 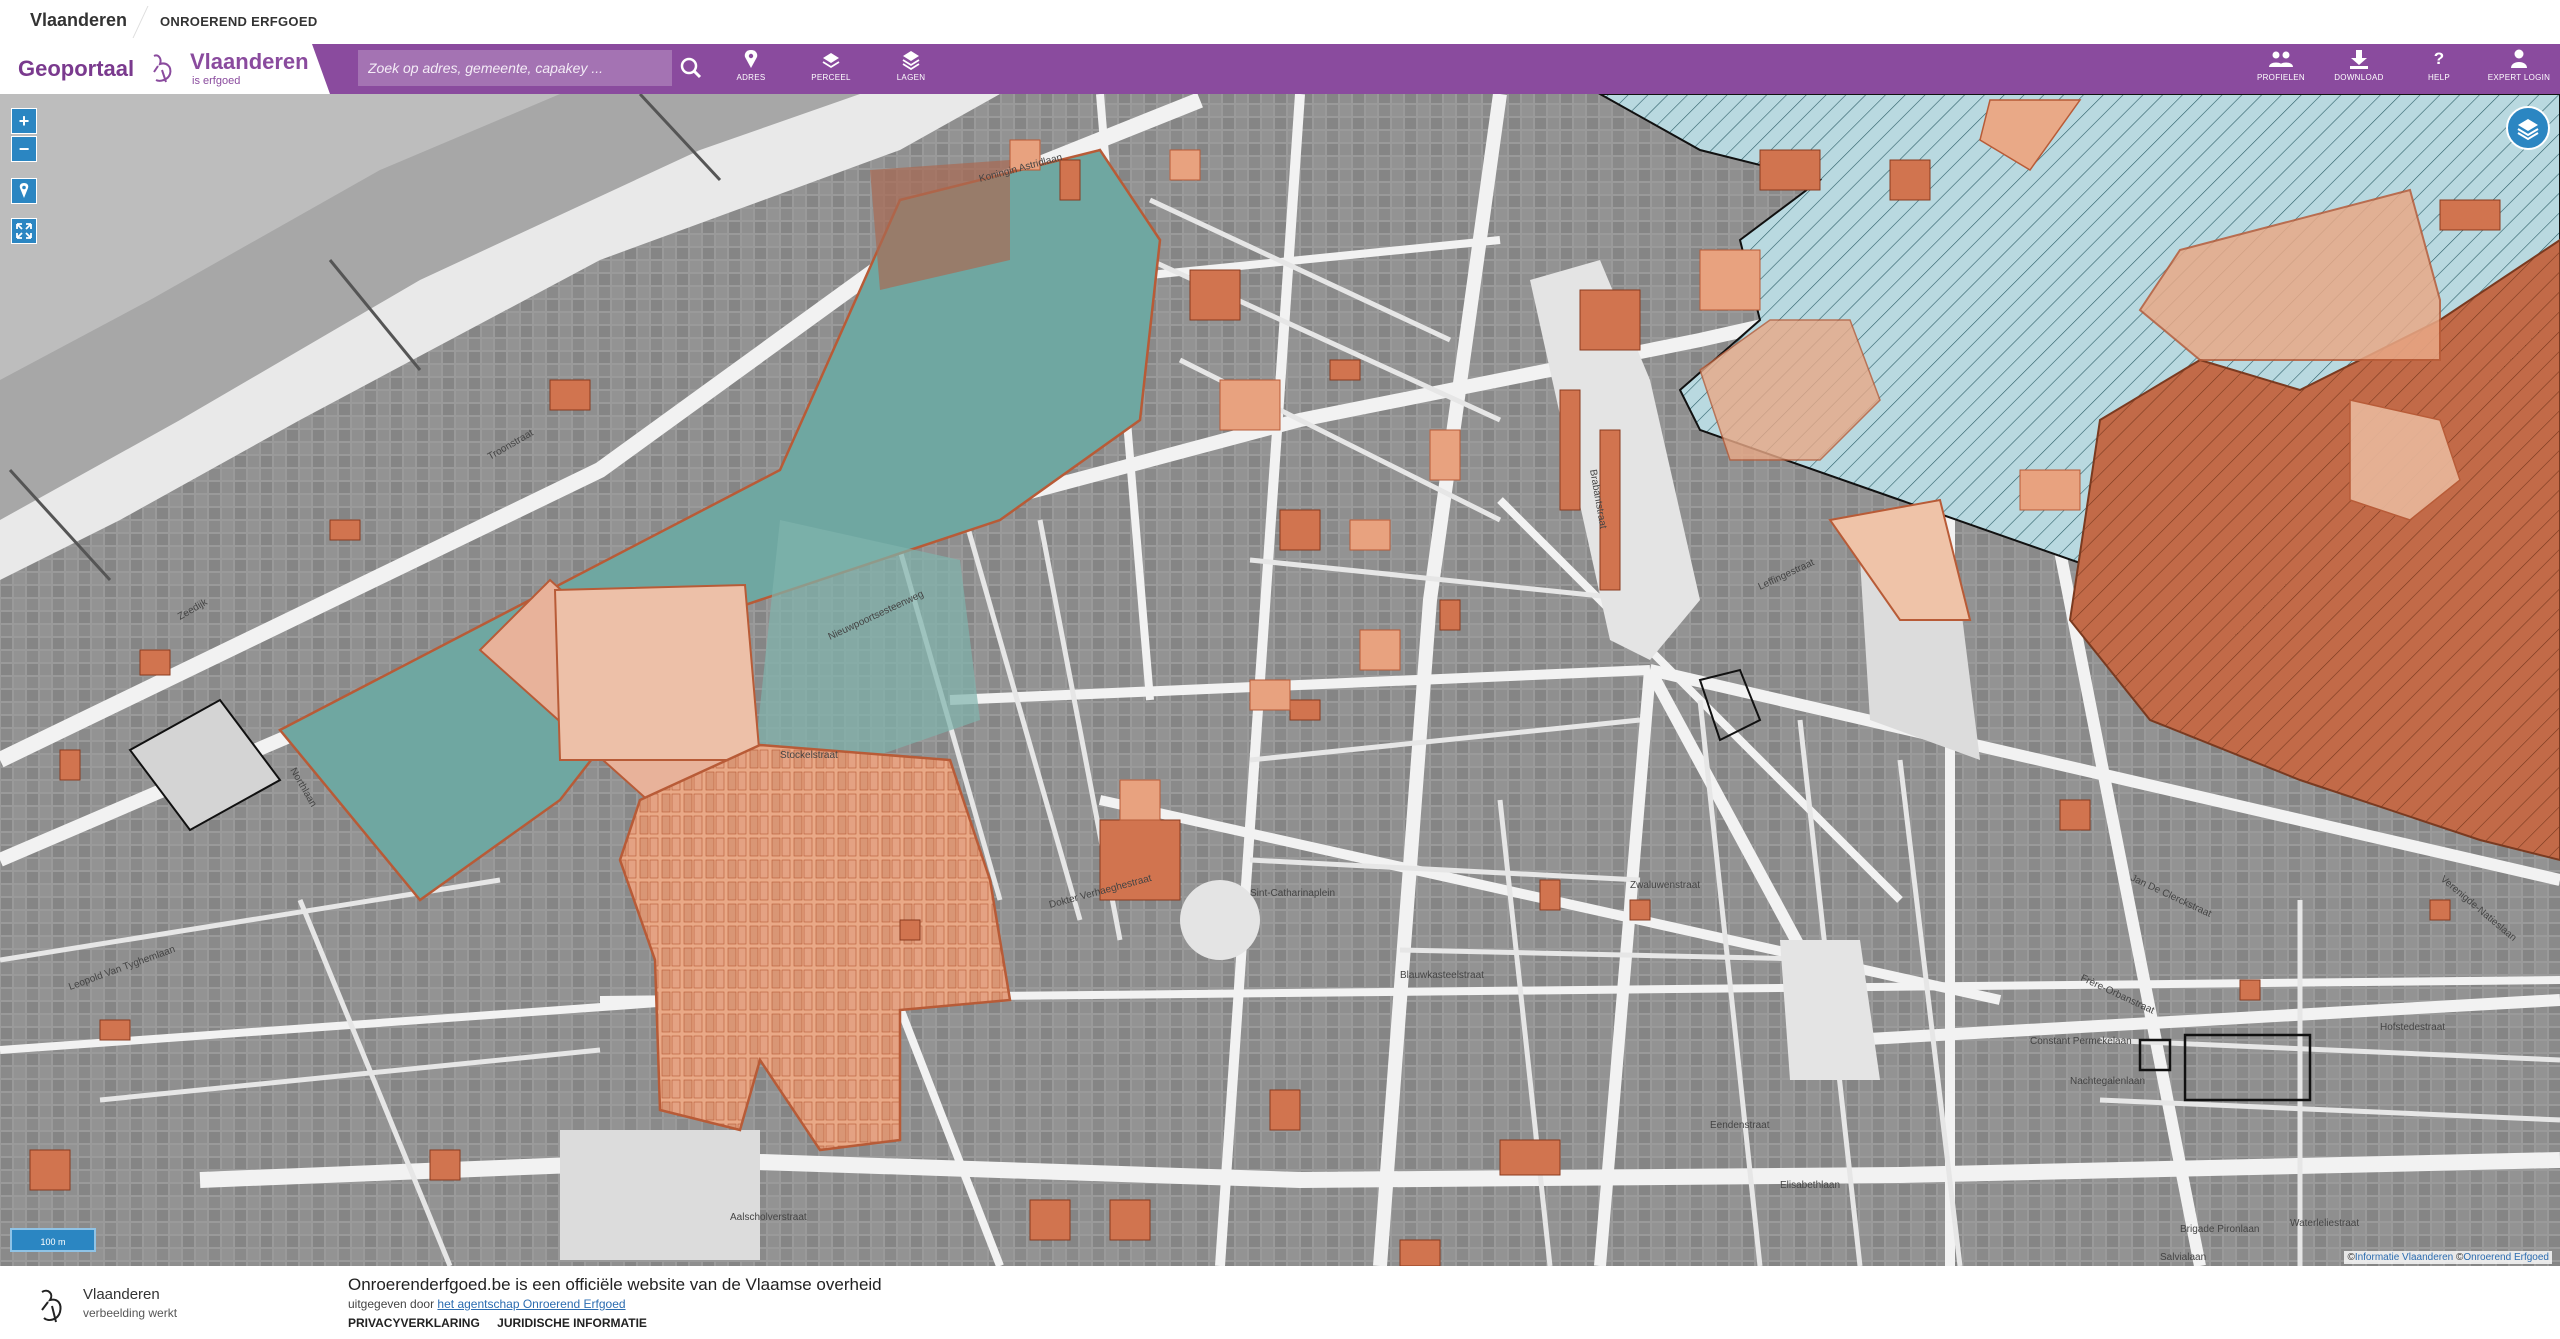 What do you see at coordinates (2359, 77) in the screenshot?
I see `nav-label: DOWNLOAD` at bounding box center [2359, 77].